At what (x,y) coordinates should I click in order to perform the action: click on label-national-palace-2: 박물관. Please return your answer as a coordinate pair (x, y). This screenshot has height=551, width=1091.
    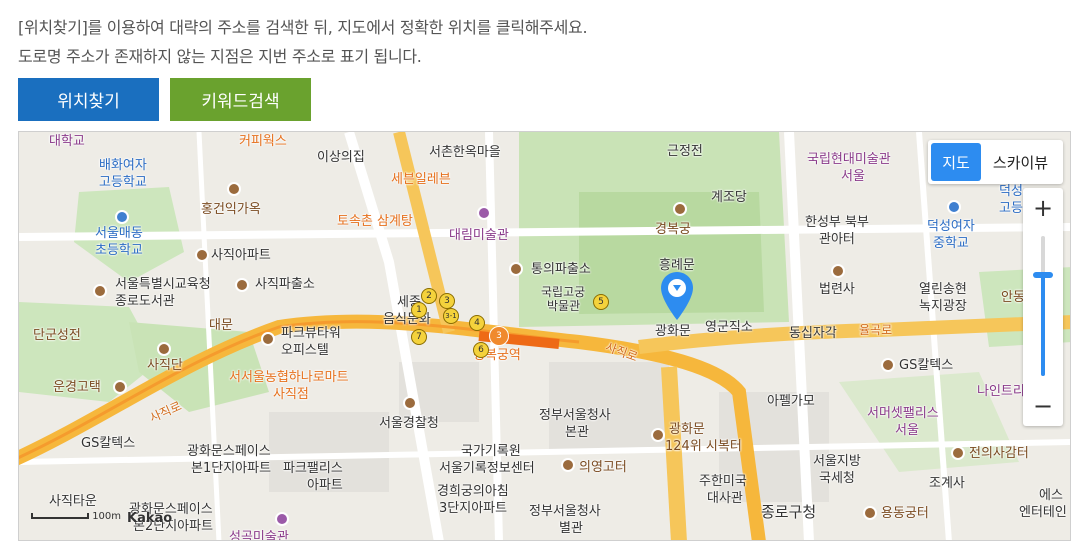
    Looking at the image, I should click on (564, 306).